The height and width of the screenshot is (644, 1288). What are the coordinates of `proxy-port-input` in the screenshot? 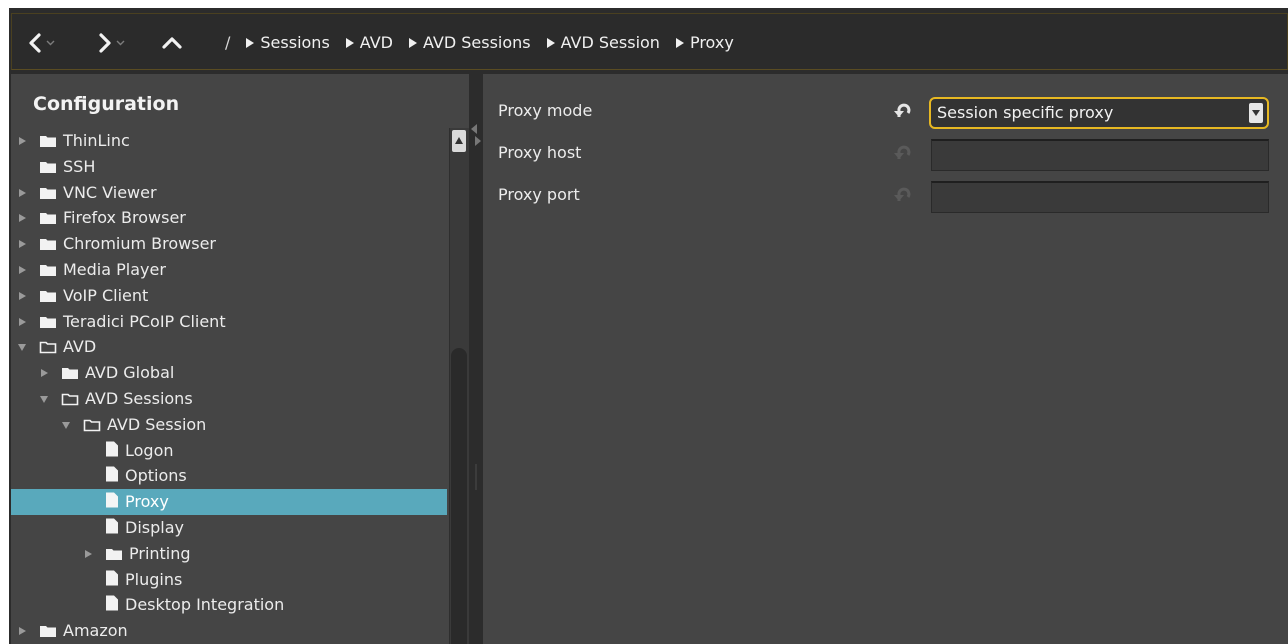 It's located at (1100, 197).